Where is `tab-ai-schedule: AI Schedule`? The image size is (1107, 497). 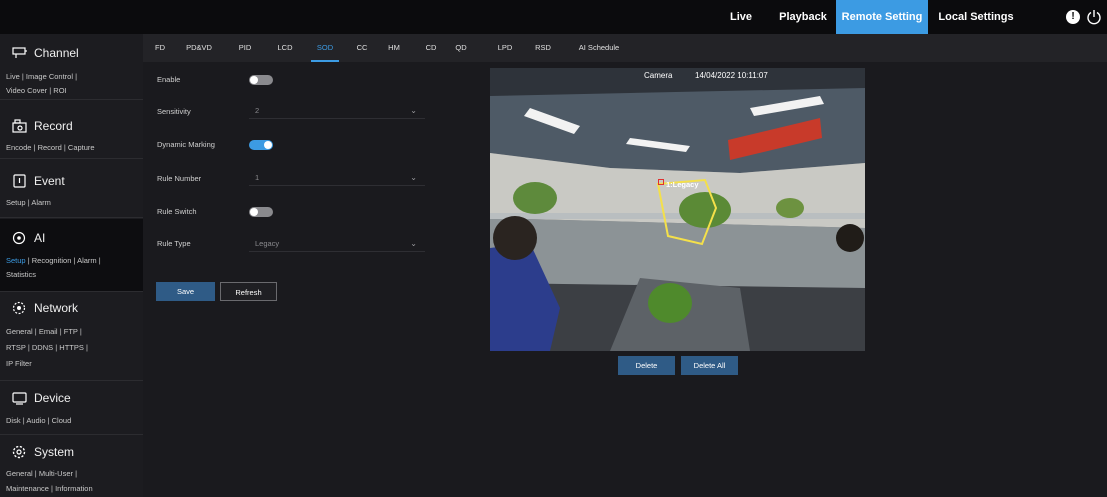
tab-ai-schedule: AI Schedule is located at coordinates (599, 48).